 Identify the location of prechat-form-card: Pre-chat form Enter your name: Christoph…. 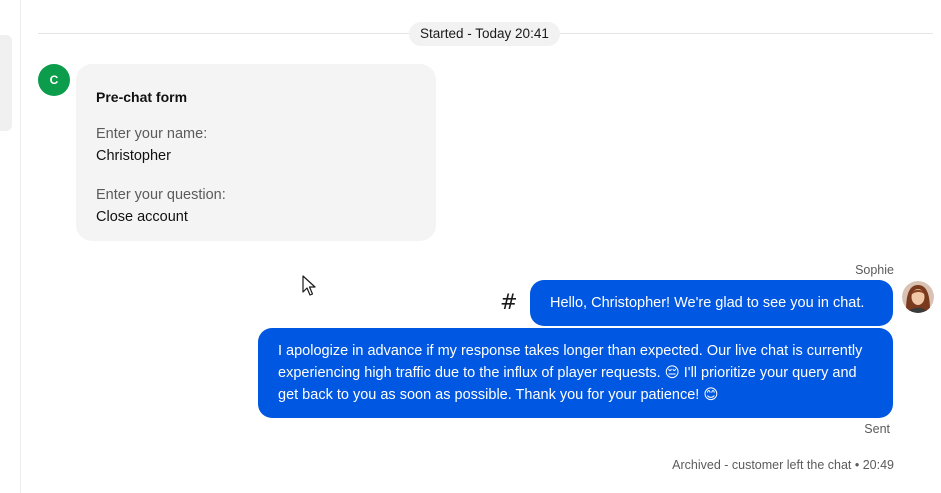
(256, 152).